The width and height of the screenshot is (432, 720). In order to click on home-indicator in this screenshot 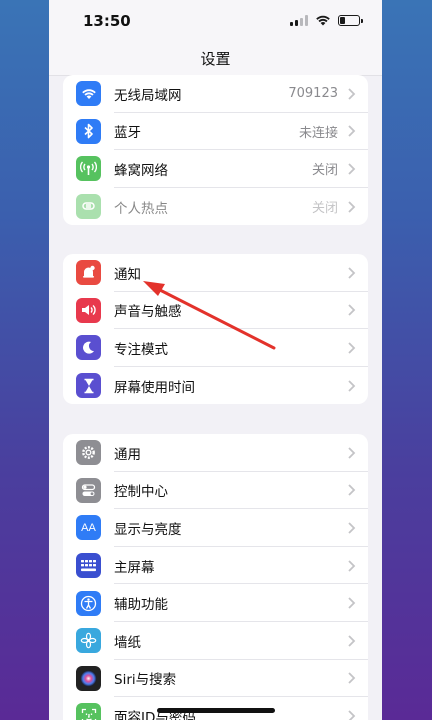, I will do `click(216, 710)`.